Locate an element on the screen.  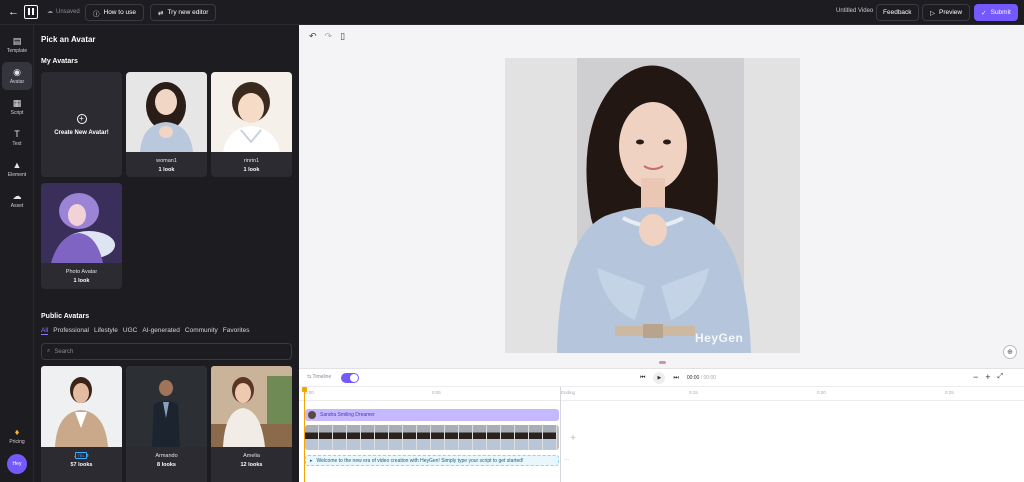
timeline-icon: ⇆ is located at coordinates (309, 377).